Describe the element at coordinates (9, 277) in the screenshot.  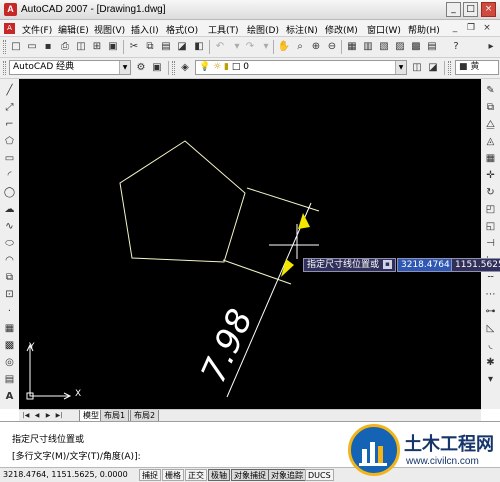
I see `insert-block-icon: ⧉` at that location.